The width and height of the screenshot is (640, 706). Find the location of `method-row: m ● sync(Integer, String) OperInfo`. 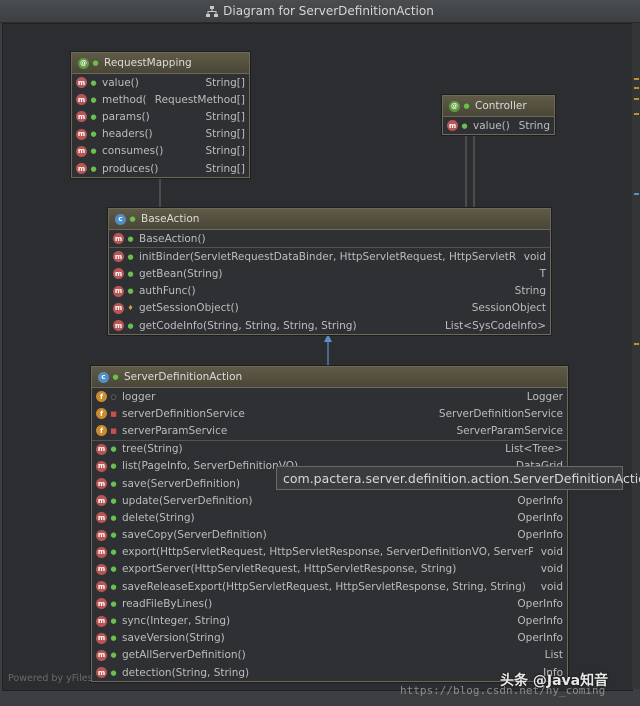

method-row: m ● sync(Integer, String) OperInfo is located at coordinates (329, 620).